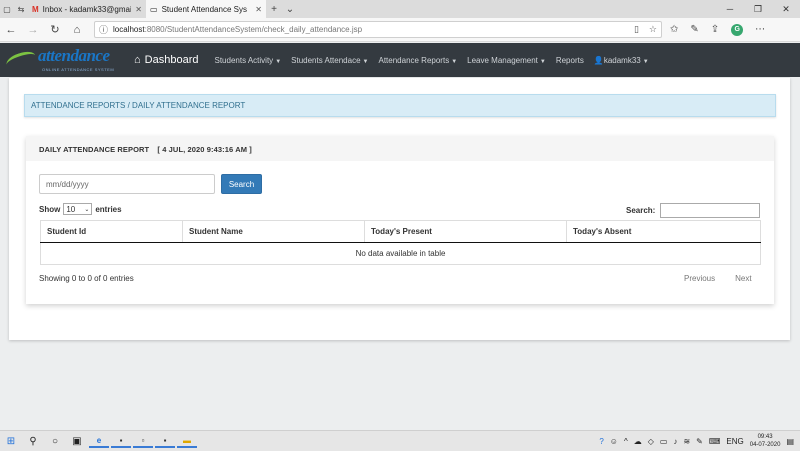 The width and height of the screenshot is (800, 451). I want to click on menu-attendance-reports: Attendance Reports ▼, so click(417, 60).